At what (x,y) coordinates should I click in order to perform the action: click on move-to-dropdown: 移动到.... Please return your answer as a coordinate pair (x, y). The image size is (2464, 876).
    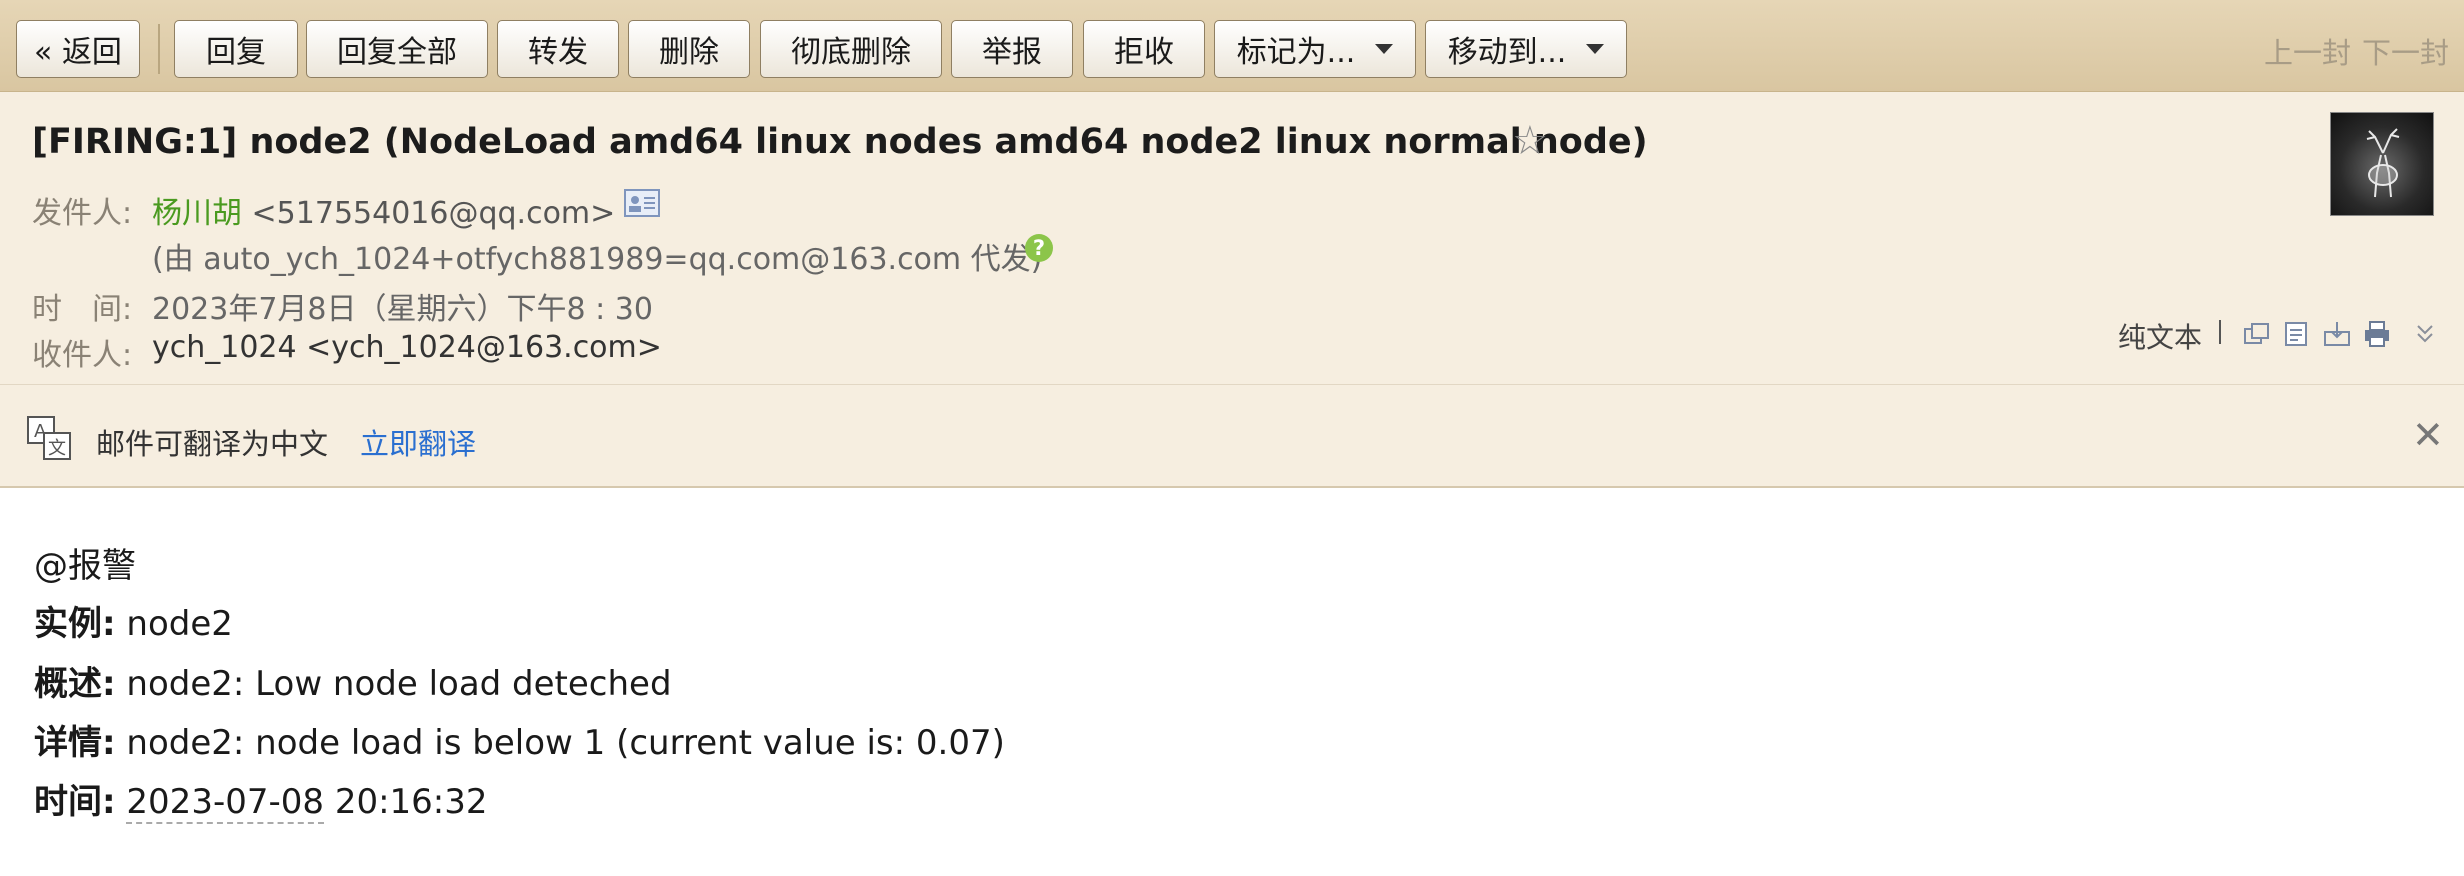
    Looking at the image, I should click on (1526, 49).